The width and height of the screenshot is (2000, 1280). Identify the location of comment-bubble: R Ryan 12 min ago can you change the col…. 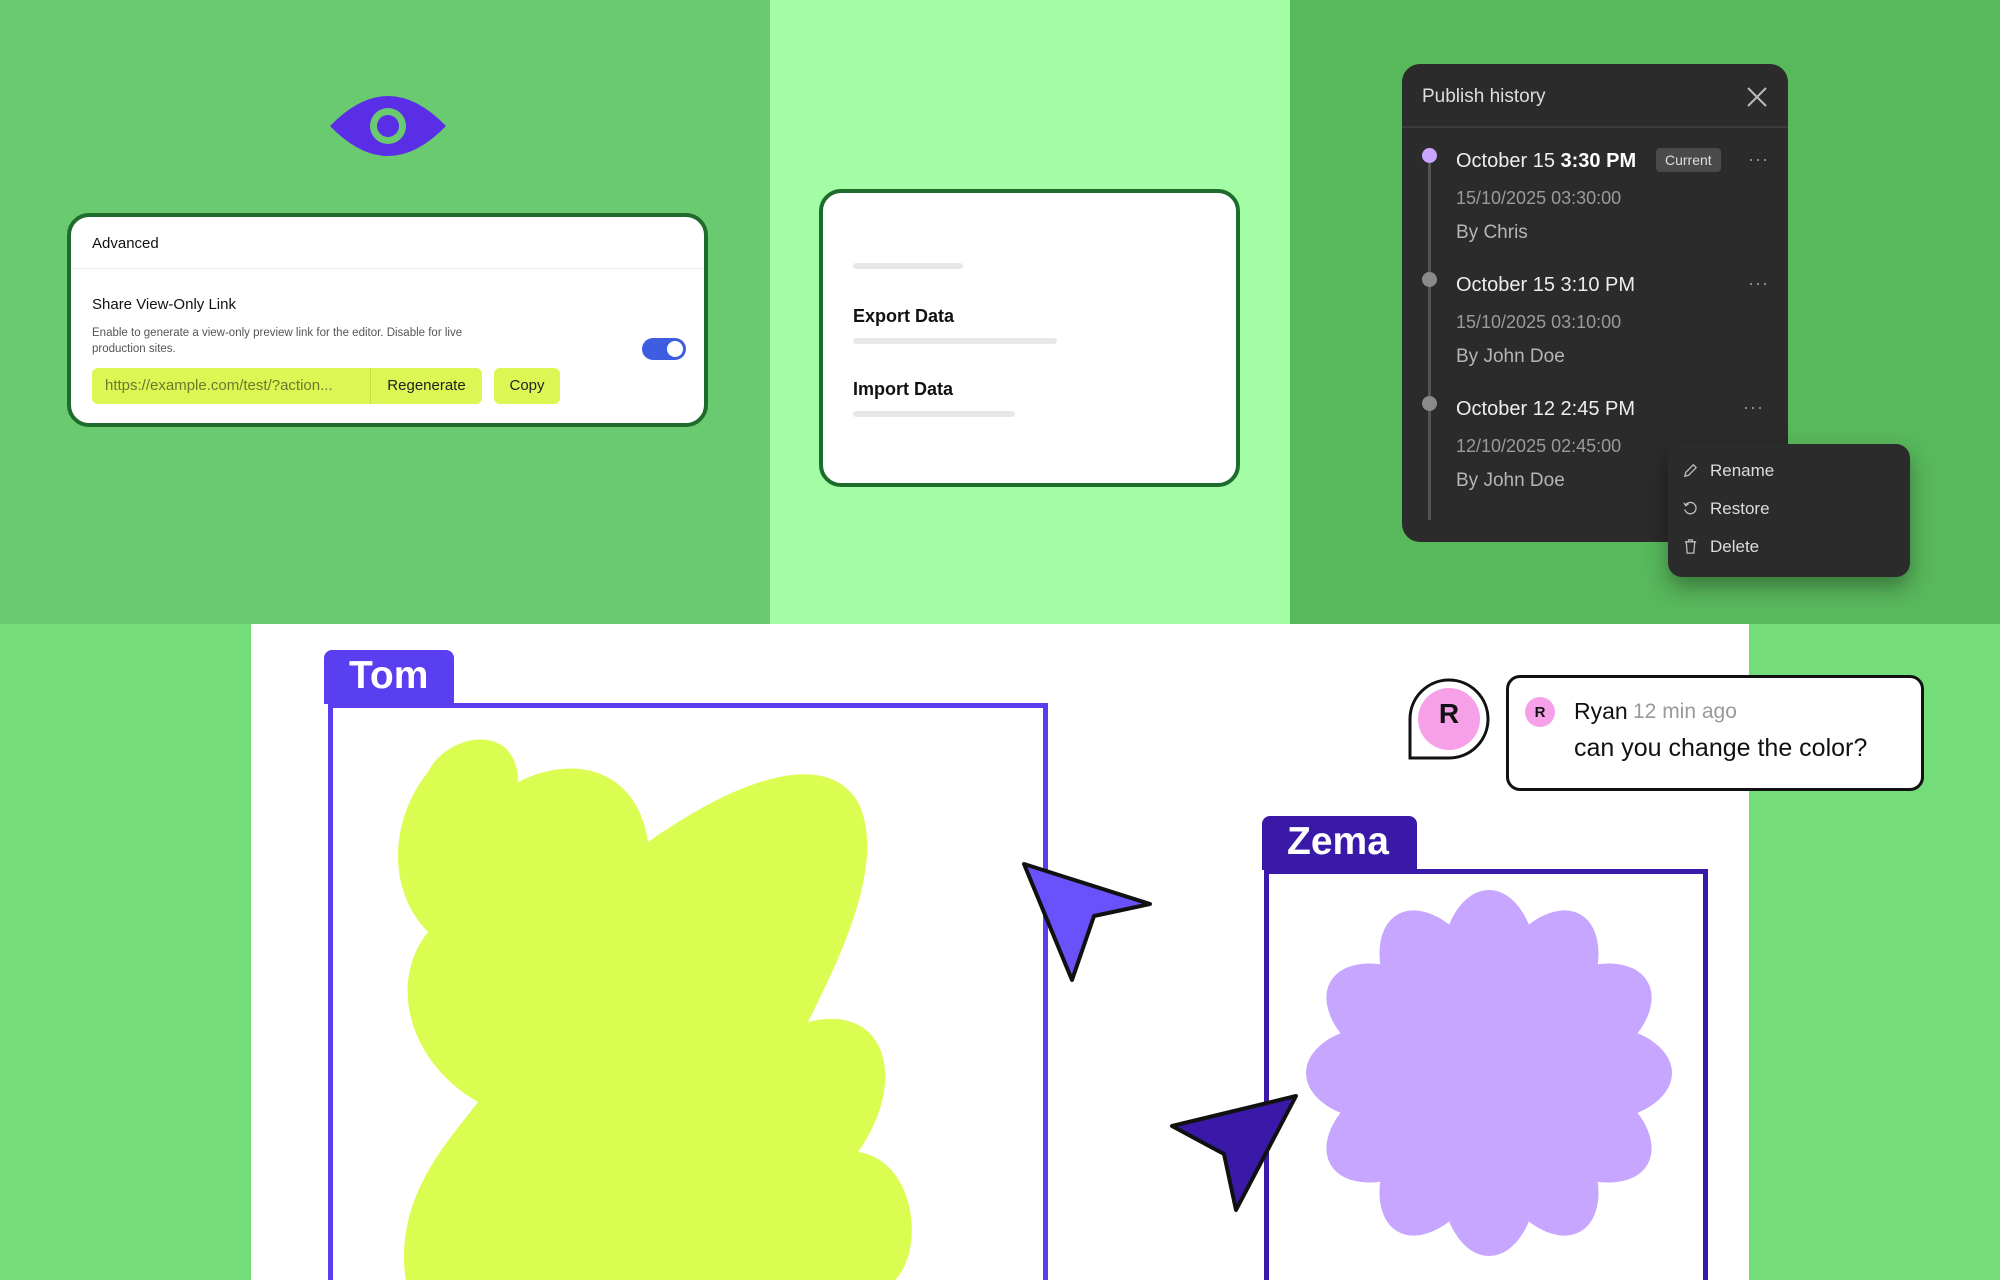
(1715, 733).